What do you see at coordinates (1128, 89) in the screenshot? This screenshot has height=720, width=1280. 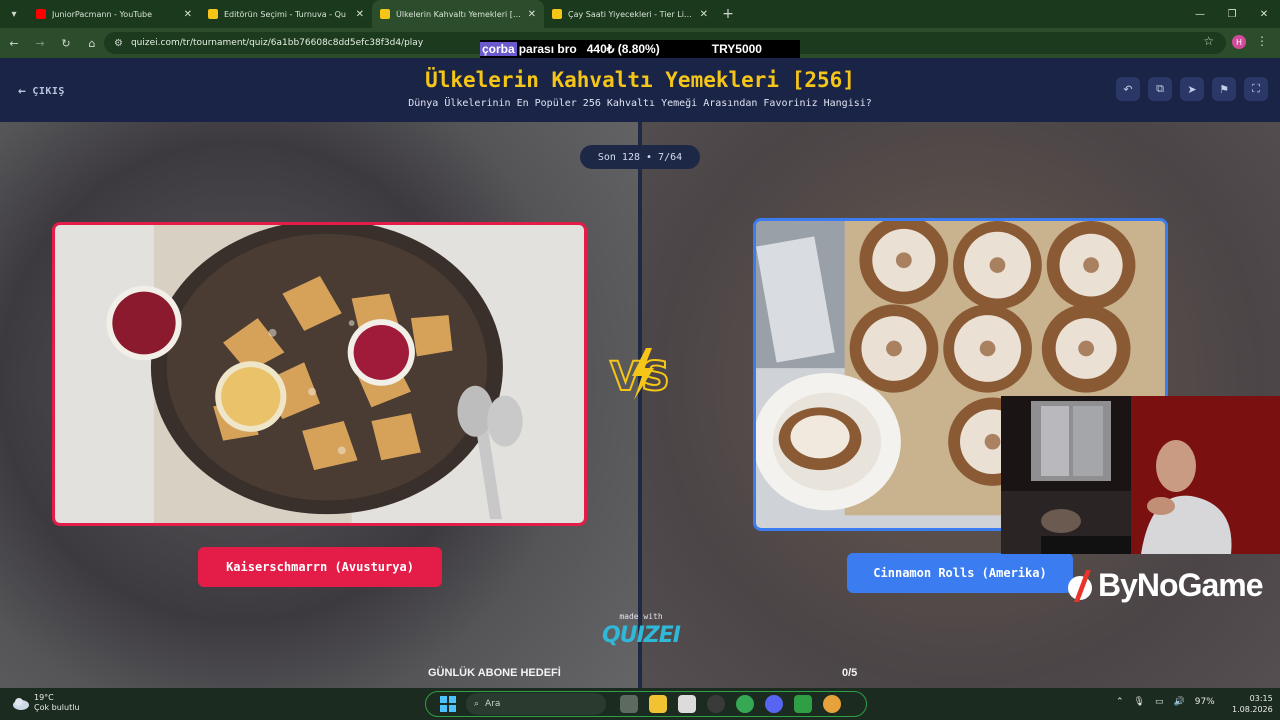 I see `undo-icon: ↶` at bounding box center [1128, 89].